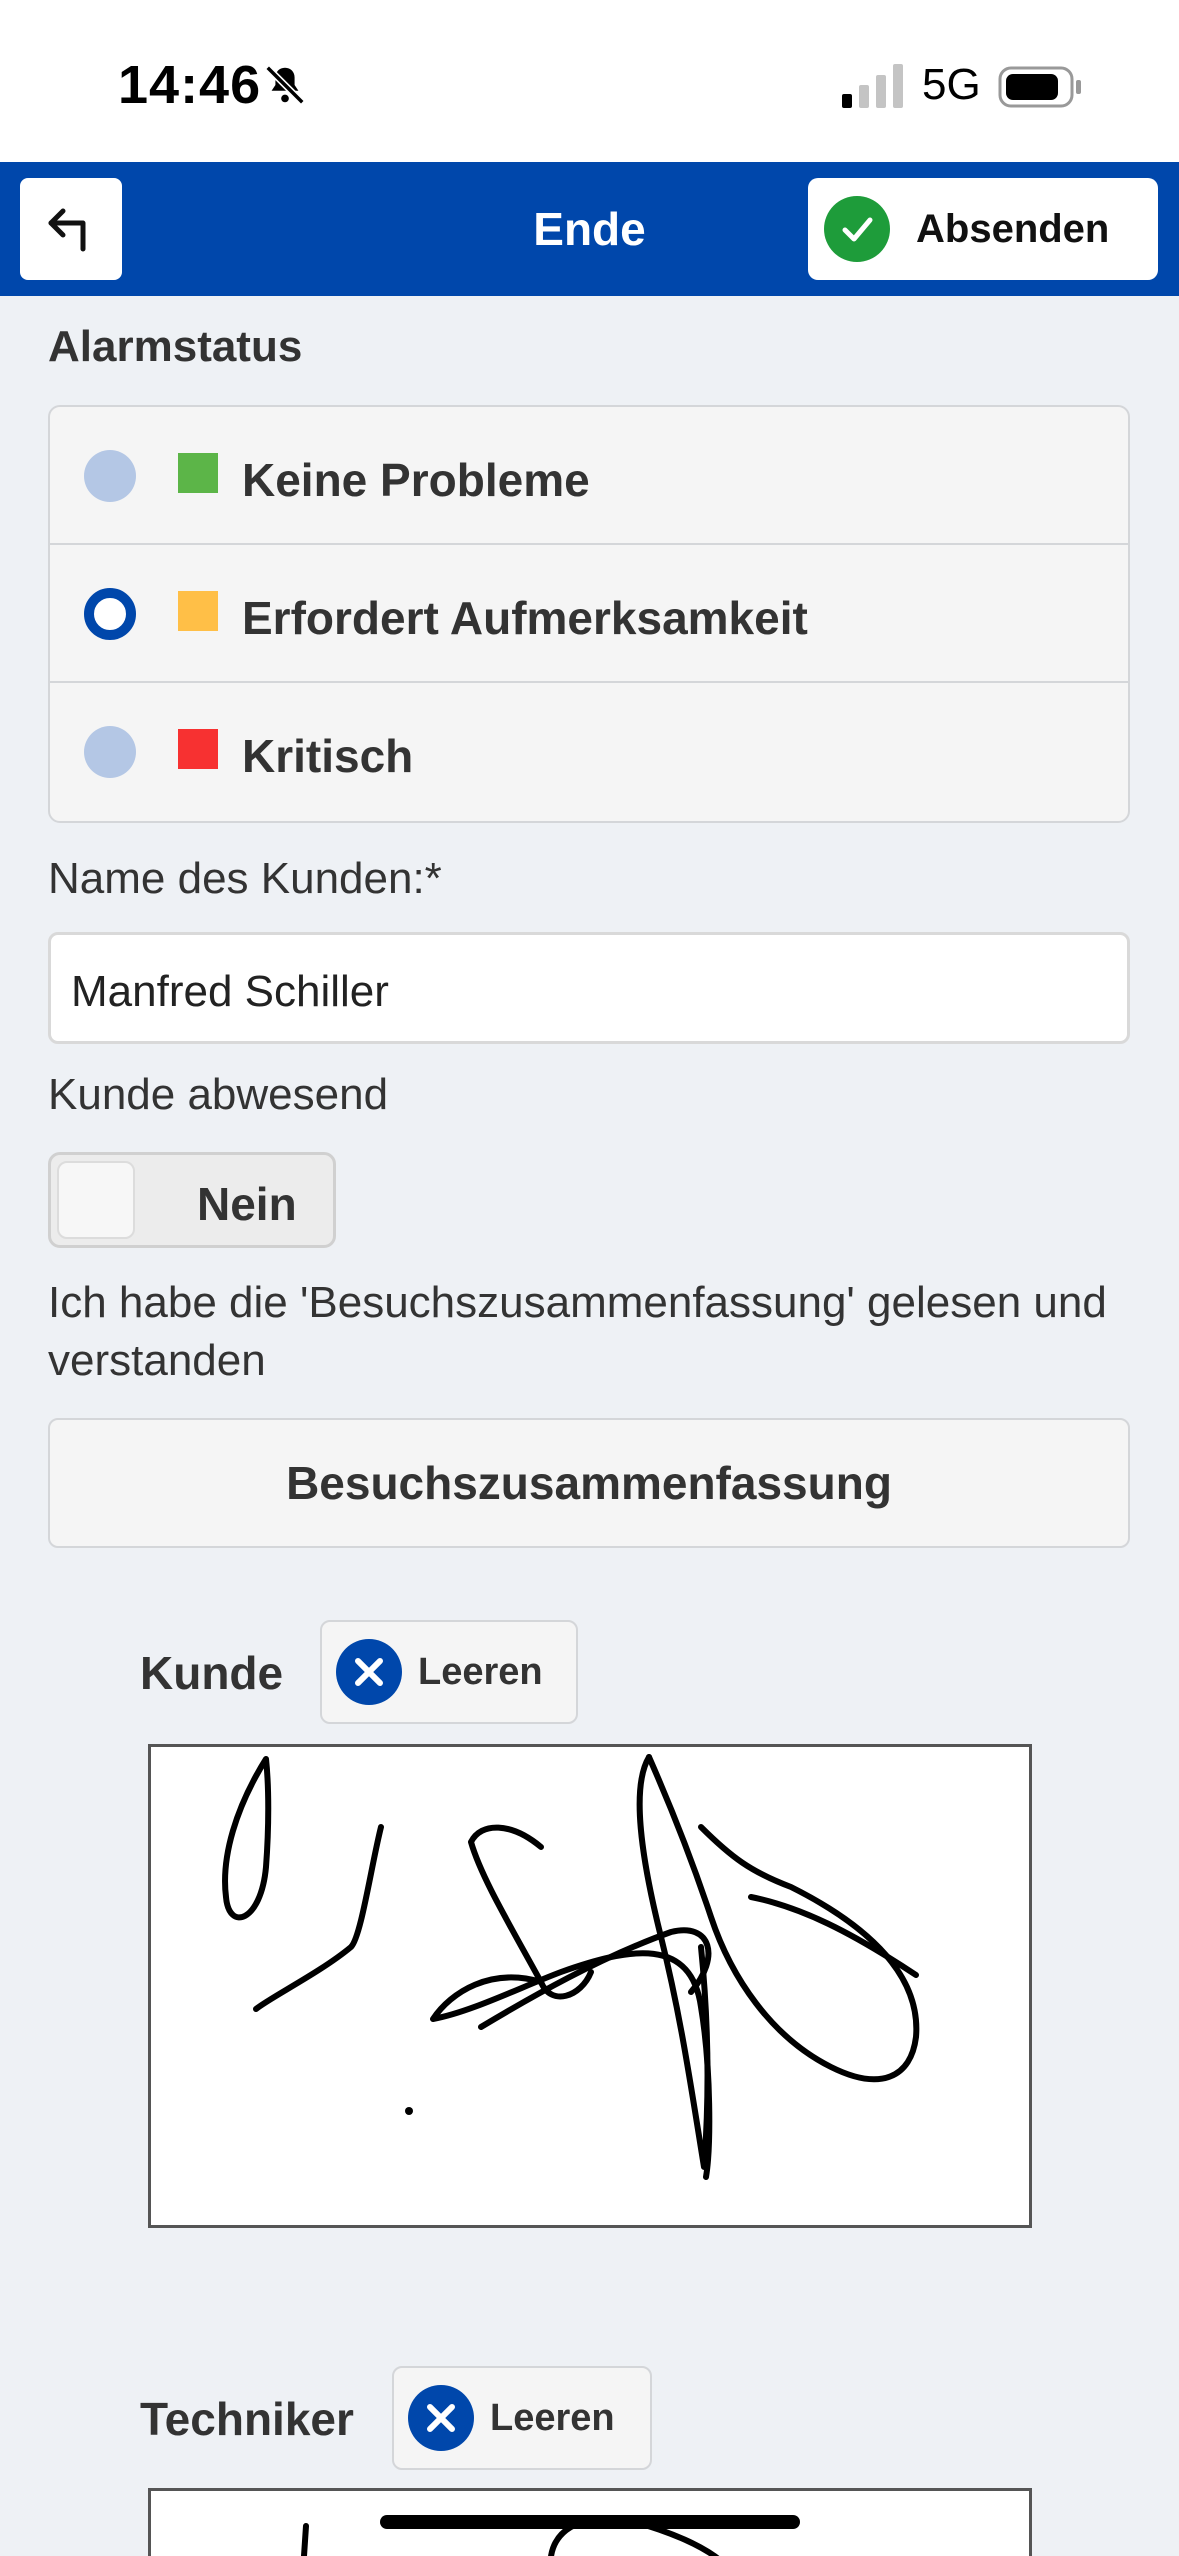 This screenshot has height=2556, width=1179. I want to click on radio-label: Kritisch, so click(328, 756).